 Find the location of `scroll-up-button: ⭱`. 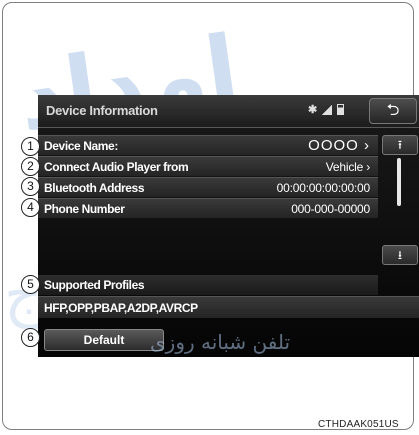

scroll-up-button: ⭱ is located at coordinates (400, 145).